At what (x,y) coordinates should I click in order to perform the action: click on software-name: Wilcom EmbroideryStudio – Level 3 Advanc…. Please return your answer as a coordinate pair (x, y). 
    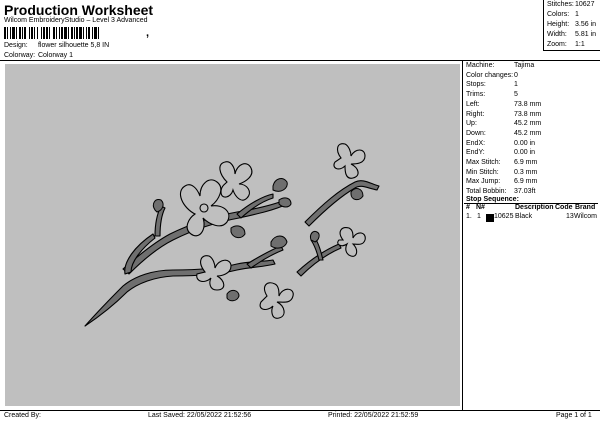
    Looking at the image, I should click on (76, 20).